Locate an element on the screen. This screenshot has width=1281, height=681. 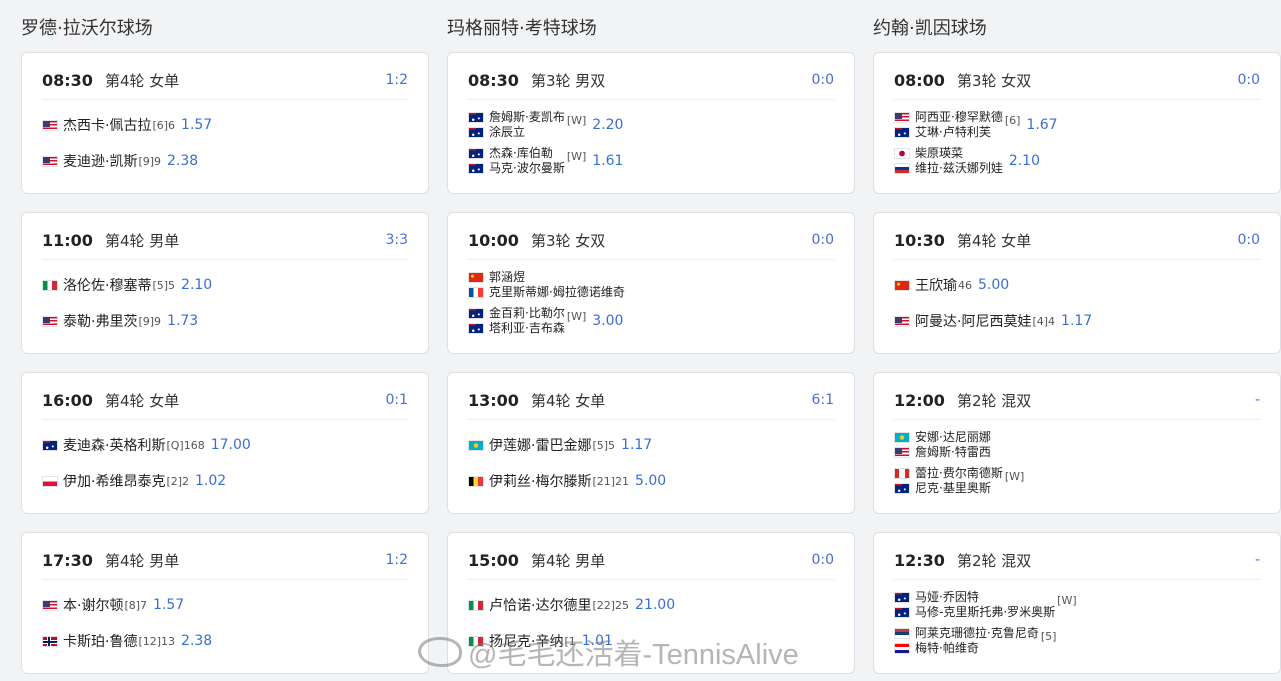
team-odds: 1.67 is located at coordinates (1041, 125).